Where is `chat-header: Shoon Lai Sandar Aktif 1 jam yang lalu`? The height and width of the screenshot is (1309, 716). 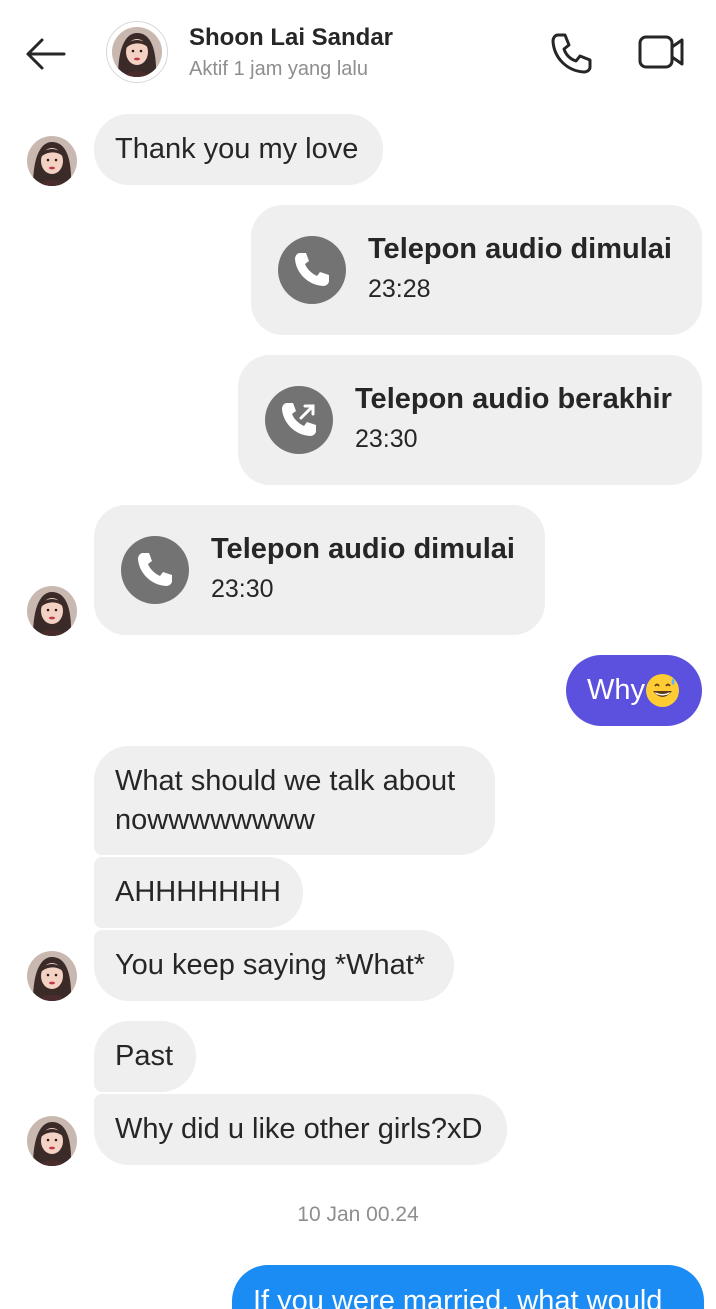 chat-header: Shoon Lai Sandar Aktif 1 jam yang lalu is located at coordinates (358, 50).